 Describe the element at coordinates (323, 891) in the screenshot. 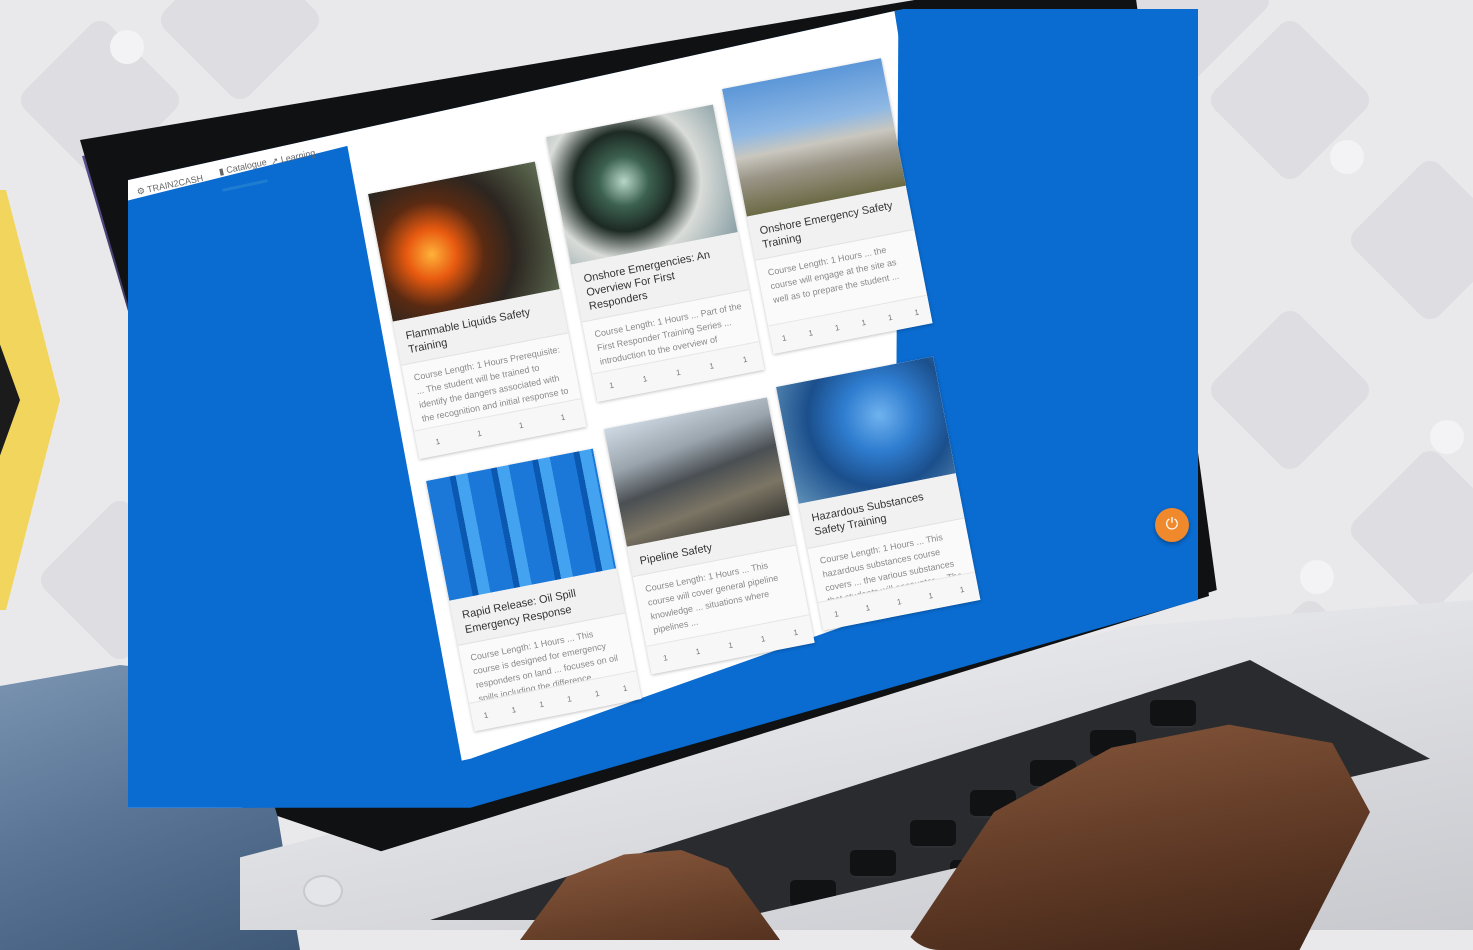

I see `laptop-power-button` at that location.